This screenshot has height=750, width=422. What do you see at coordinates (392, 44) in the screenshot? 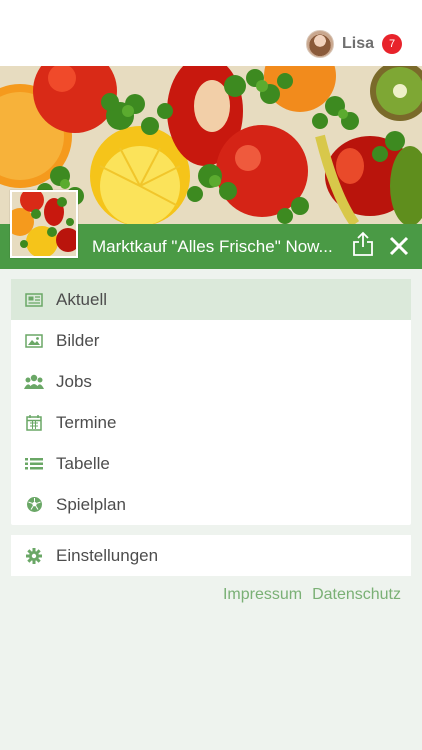
I see `notification-badge: 7` at bounding box center [392, 44].